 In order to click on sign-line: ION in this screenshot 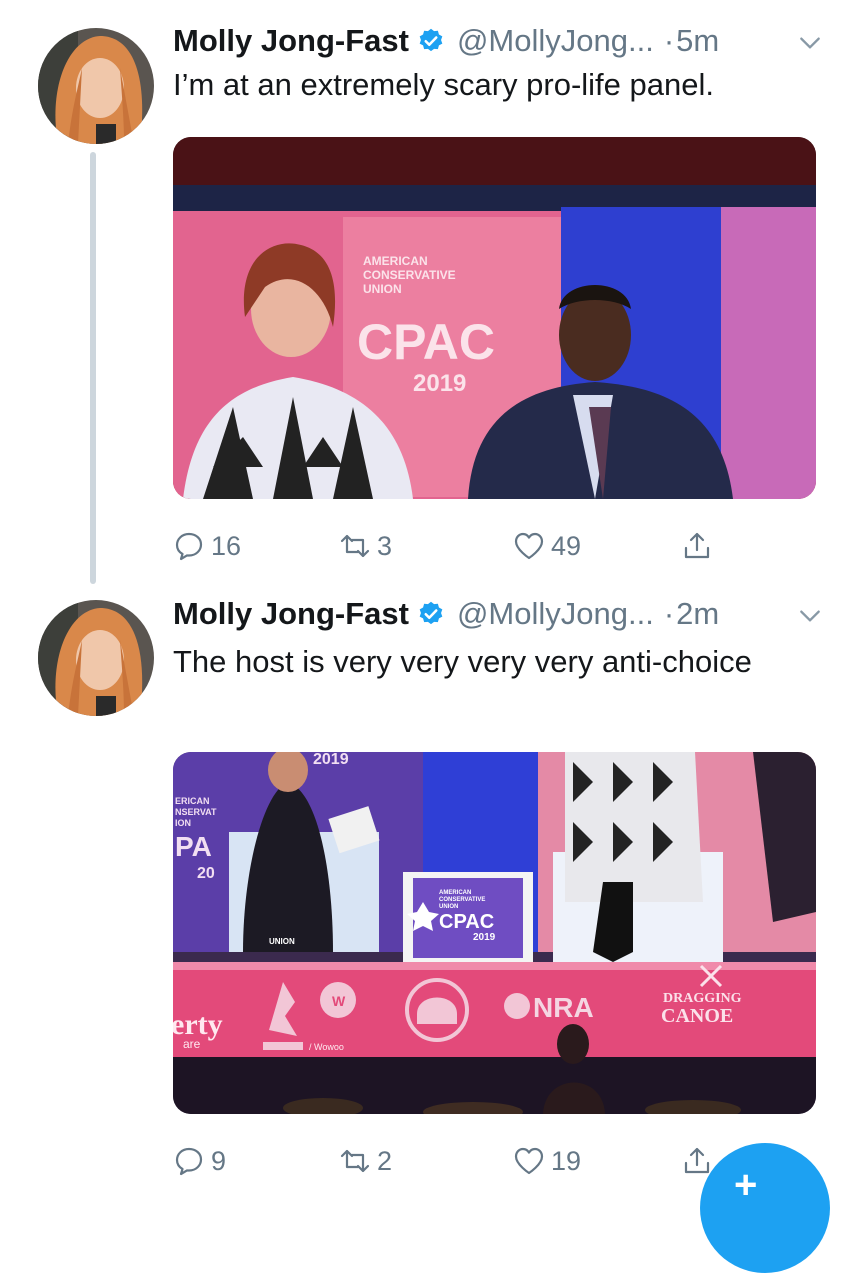, I will do `click(183, 823)`.